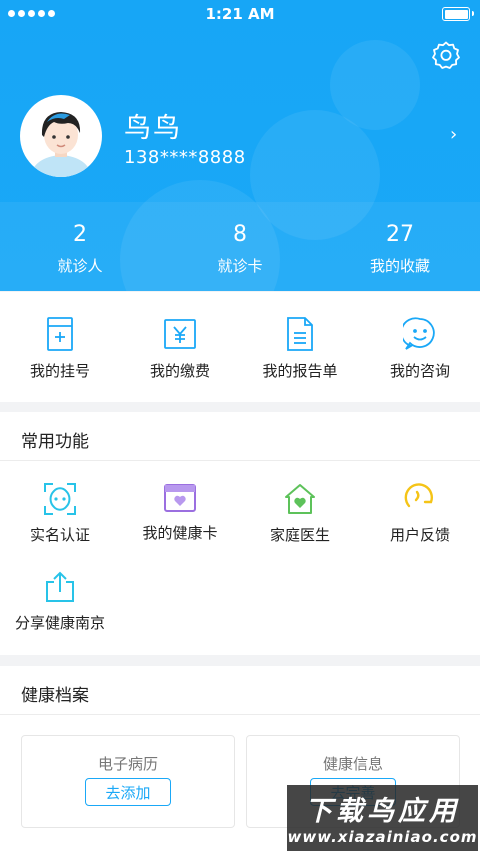 The width and height of the screenshot is (480, 853). What do you see at coordinates (80, 234) in the screenshot?
I see `stat-value: 2` at bounding box center [80, 234].